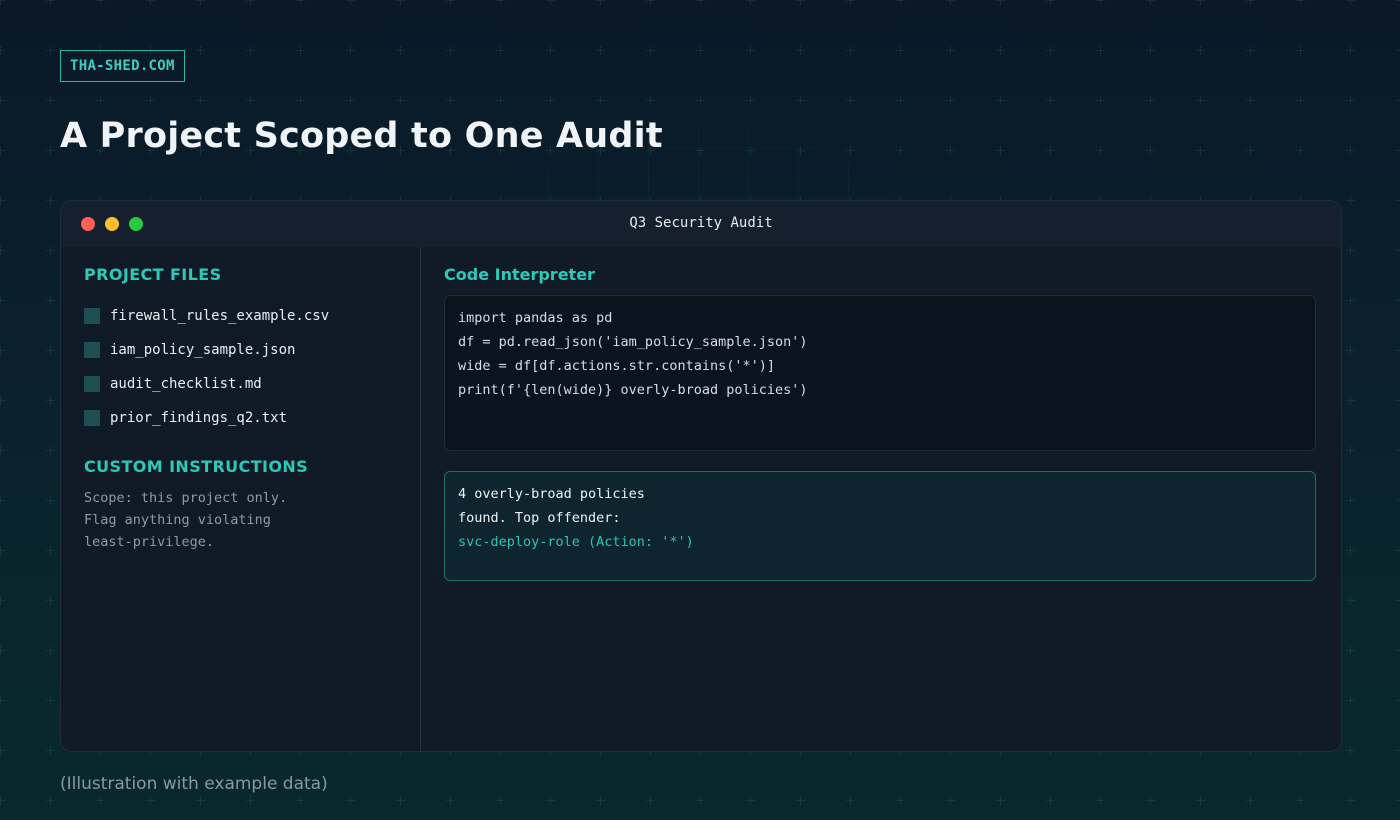  I want to click on code-line: wide = df[df.actions.str.contains('*')], so click(616, 366).